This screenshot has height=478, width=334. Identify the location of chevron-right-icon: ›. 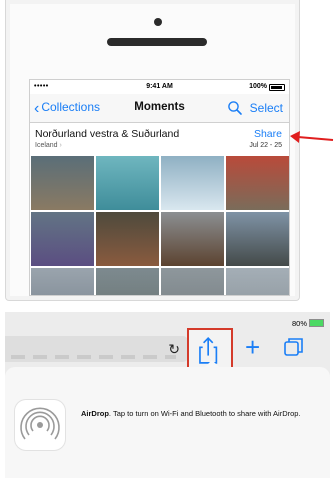
(60, 145).